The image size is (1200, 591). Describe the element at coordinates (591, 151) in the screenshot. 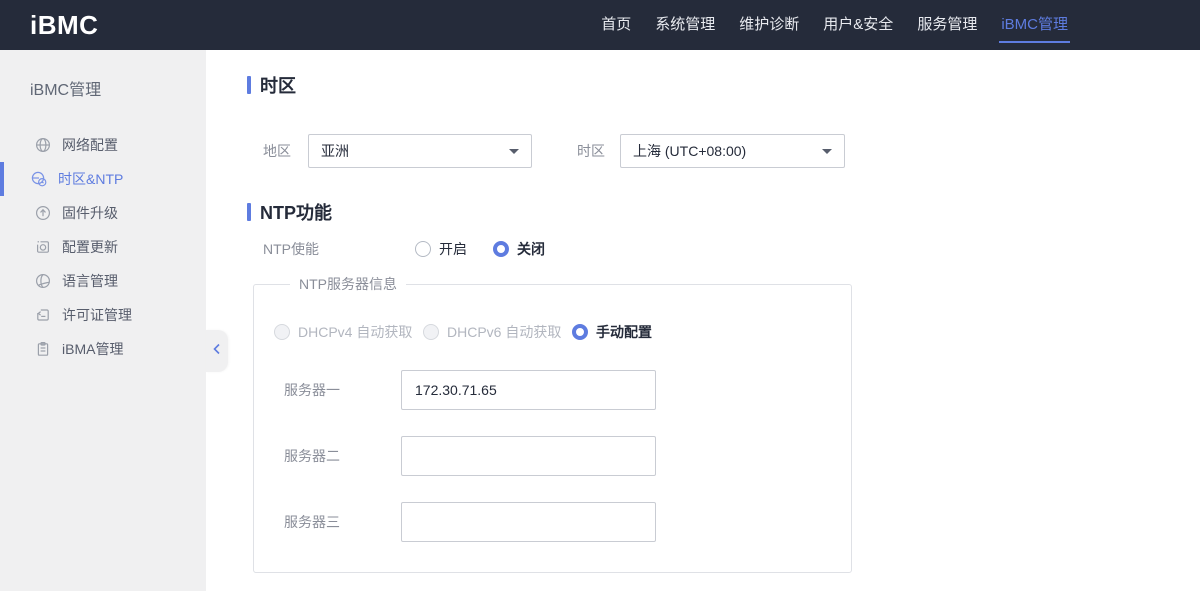

I see `timezone-label: 时区` at that location.